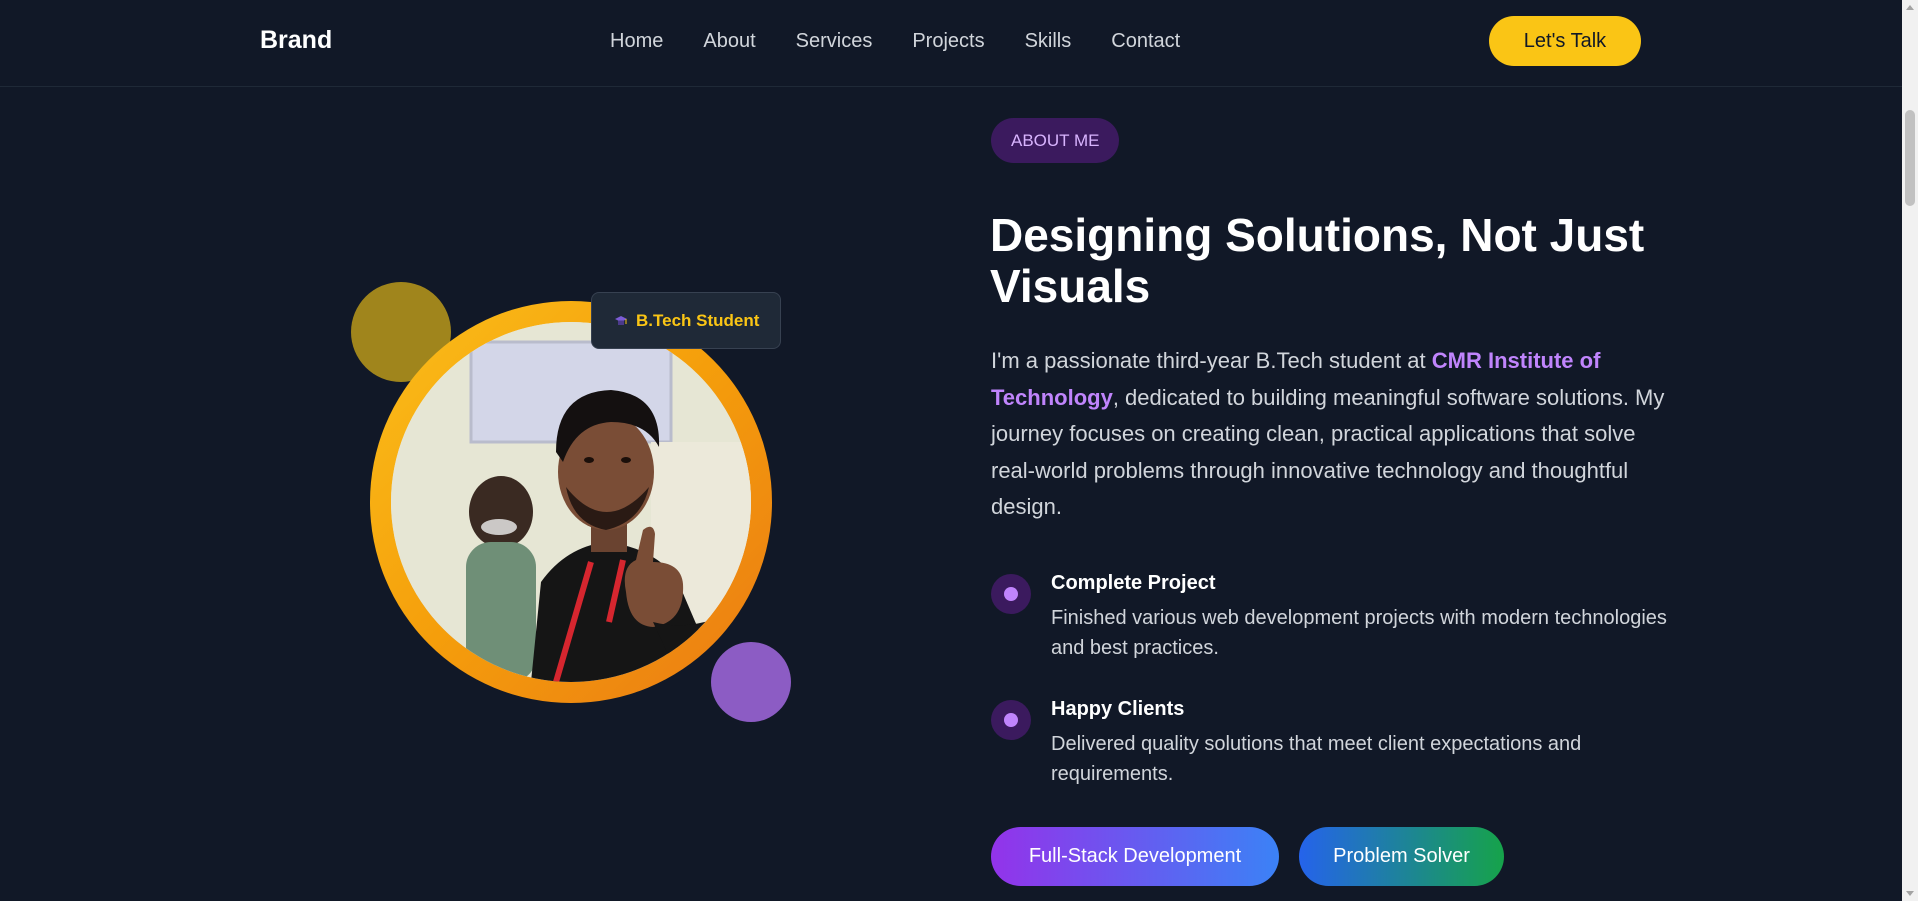 The height and width of the screenshot is (901, 1918). Describe the element at coordinates (1133, 583) in the screenshot. I see `feature-title: Complete Project` at that location.